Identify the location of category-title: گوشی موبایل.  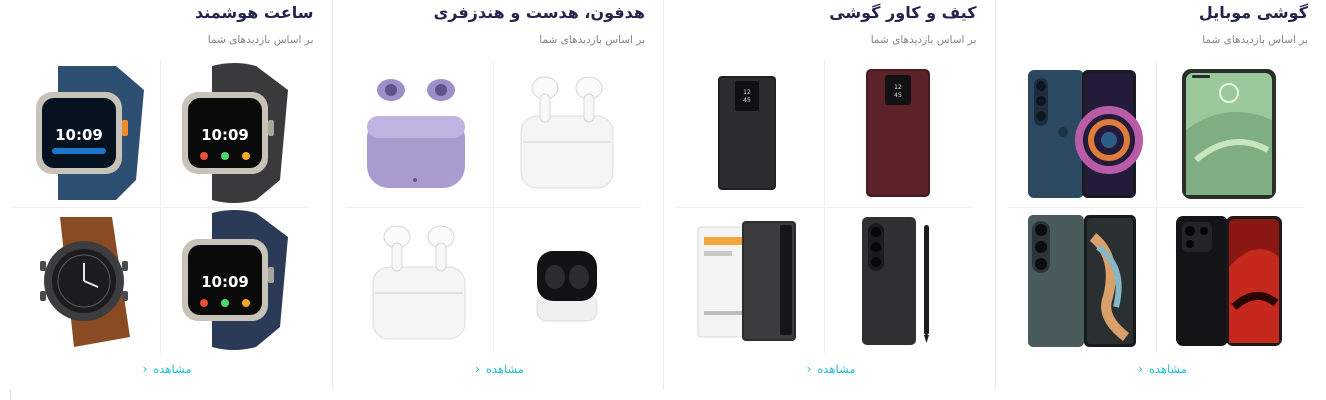
(1253, 12).